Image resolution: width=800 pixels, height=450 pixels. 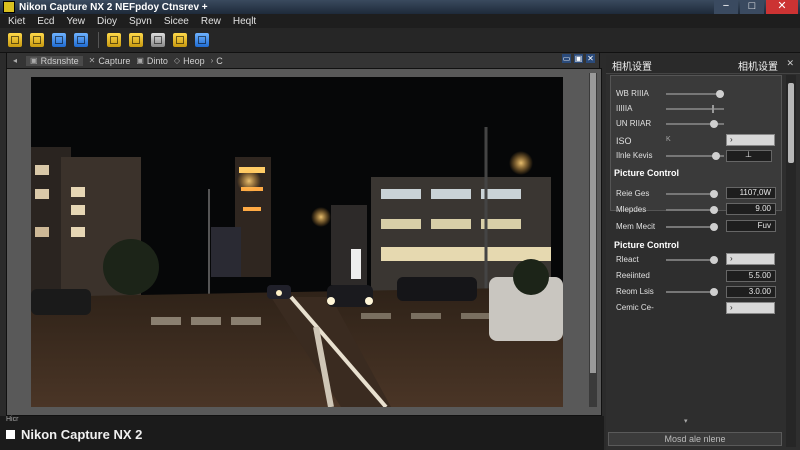 What do you see at coordinates (211, 21) in the screenshot?
I see `menu-7: Rew` at bounding box center [211, 21].